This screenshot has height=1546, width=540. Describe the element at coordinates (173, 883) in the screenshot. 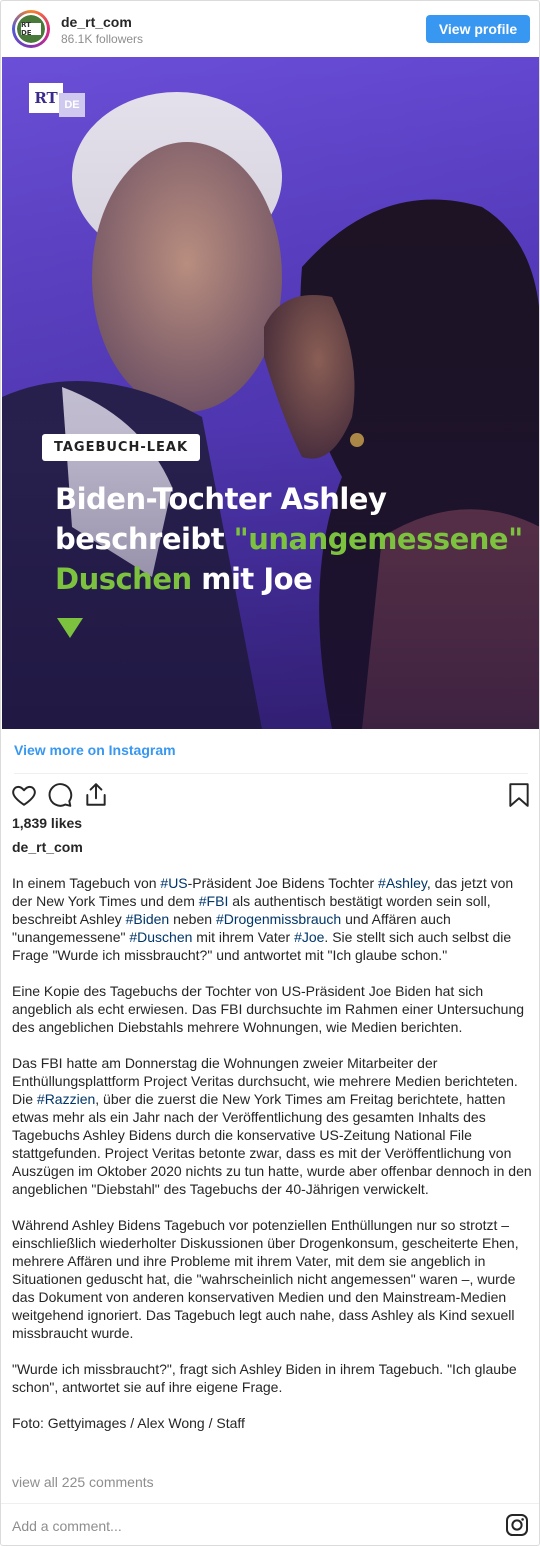

I see `hashtag-link: #US` at that location.